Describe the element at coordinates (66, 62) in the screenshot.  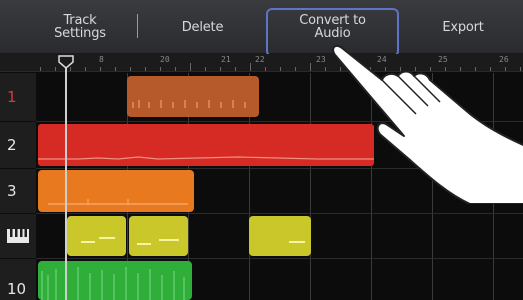
I see `playhead-marker-icon` at that location.